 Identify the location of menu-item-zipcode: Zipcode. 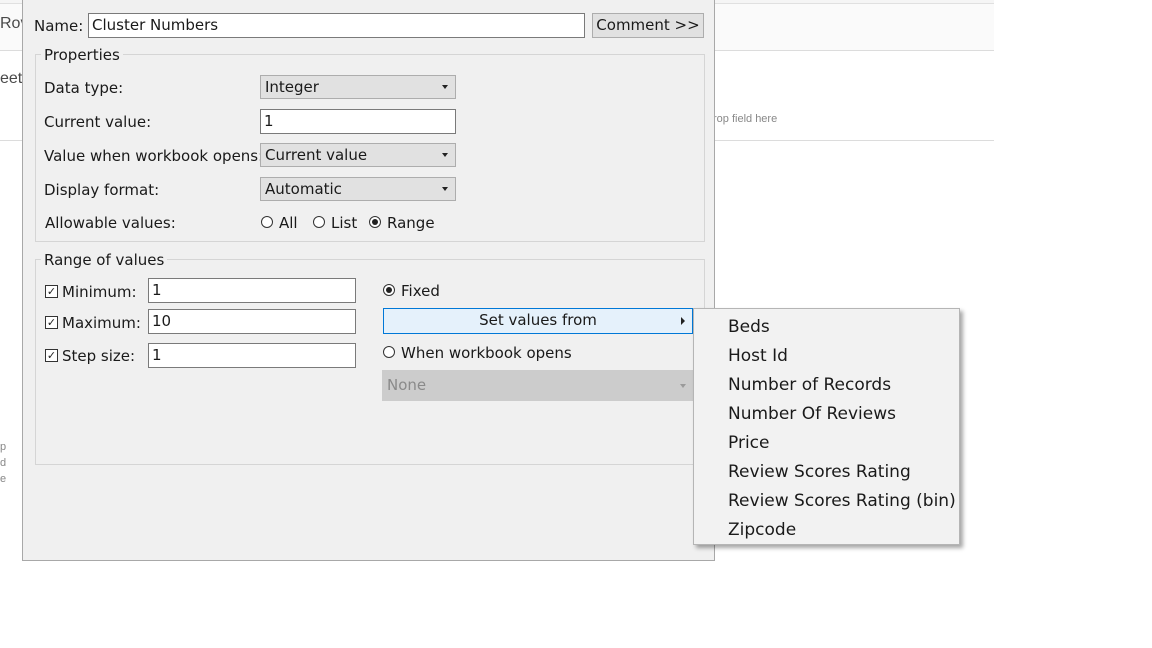
(762, 530).